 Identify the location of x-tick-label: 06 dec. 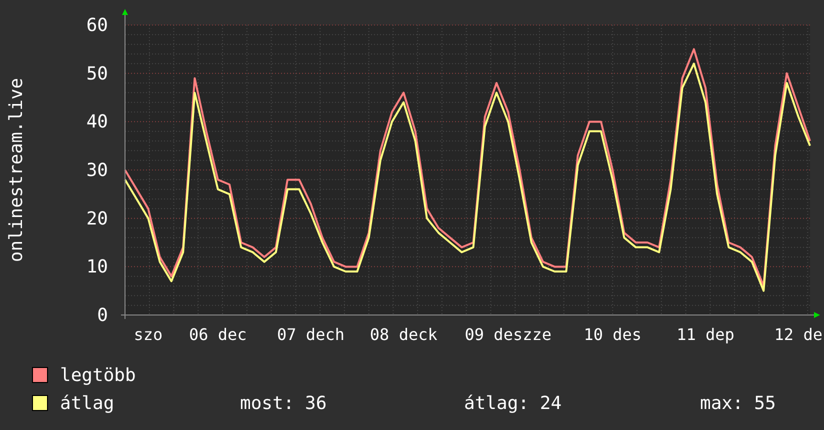
(217, 334).